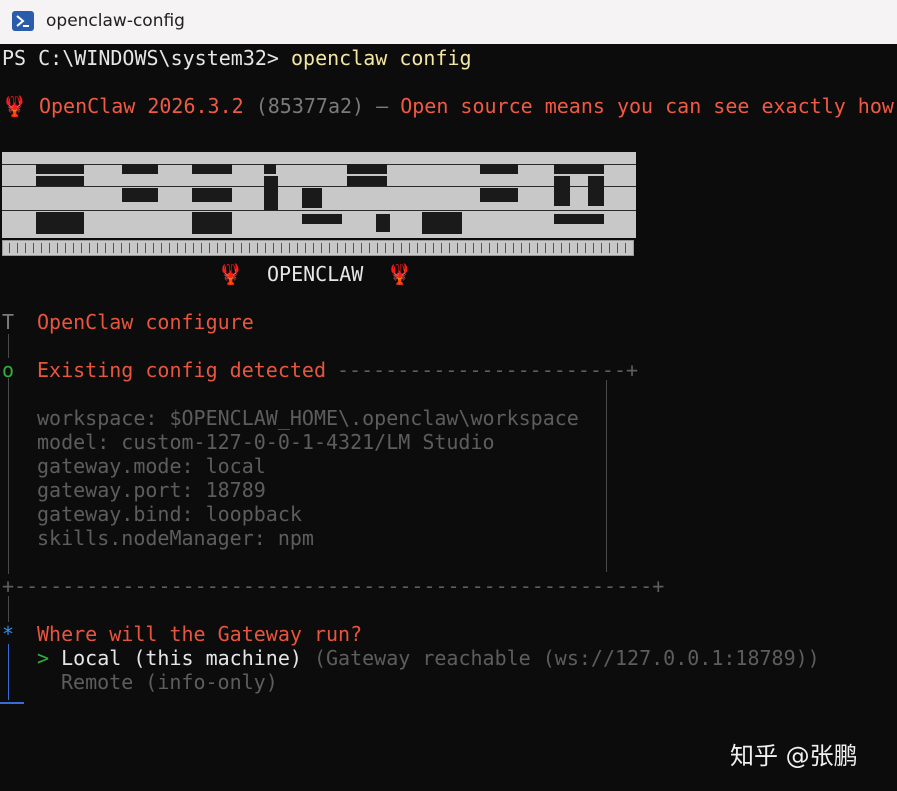 Image resolution: width=897 pixels, height=791 pixels. Describe the element at coordinates (794, 756) in the screenshot. I see `zhihu-watermark: 知乎 @张鹏` at that location.